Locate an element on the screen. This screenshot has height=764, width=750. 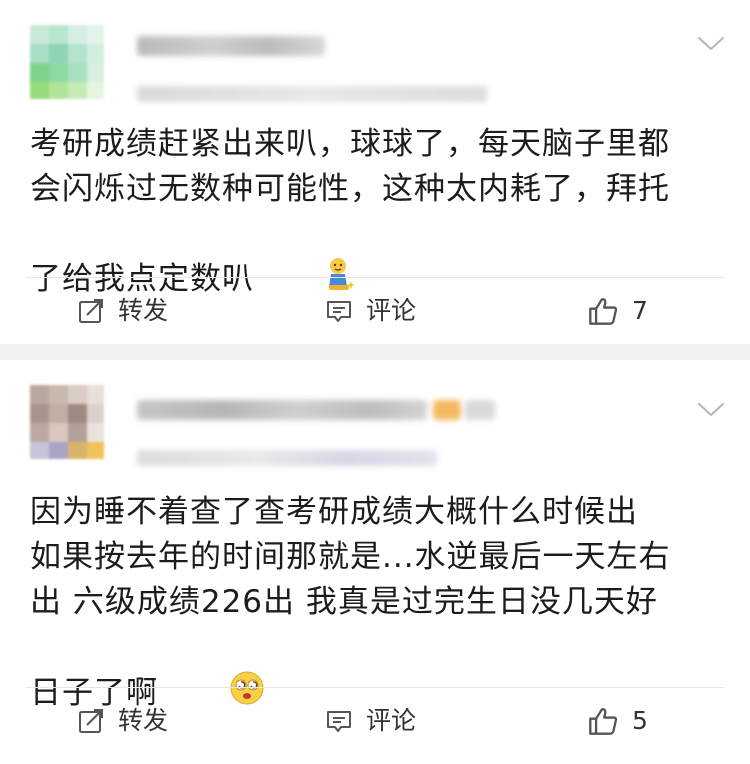
badge-blurred is located at coordinates (480, 410).